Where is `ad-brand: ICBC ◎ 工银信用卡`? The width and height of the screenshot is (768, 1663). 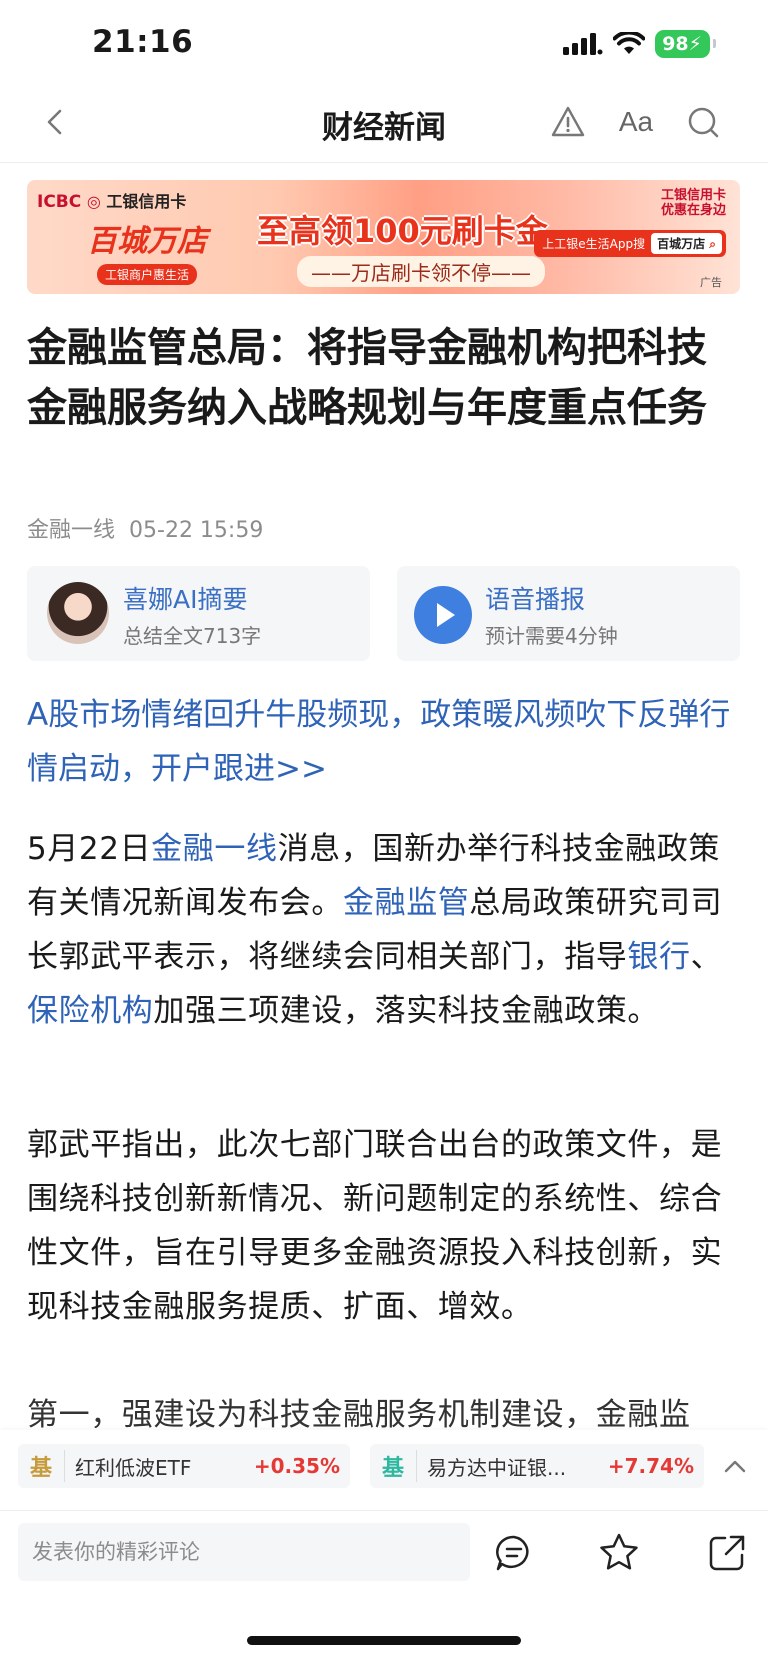
ad-brand: ICBC ◎ 工银信用卡 is located at coordinates (111, 200).